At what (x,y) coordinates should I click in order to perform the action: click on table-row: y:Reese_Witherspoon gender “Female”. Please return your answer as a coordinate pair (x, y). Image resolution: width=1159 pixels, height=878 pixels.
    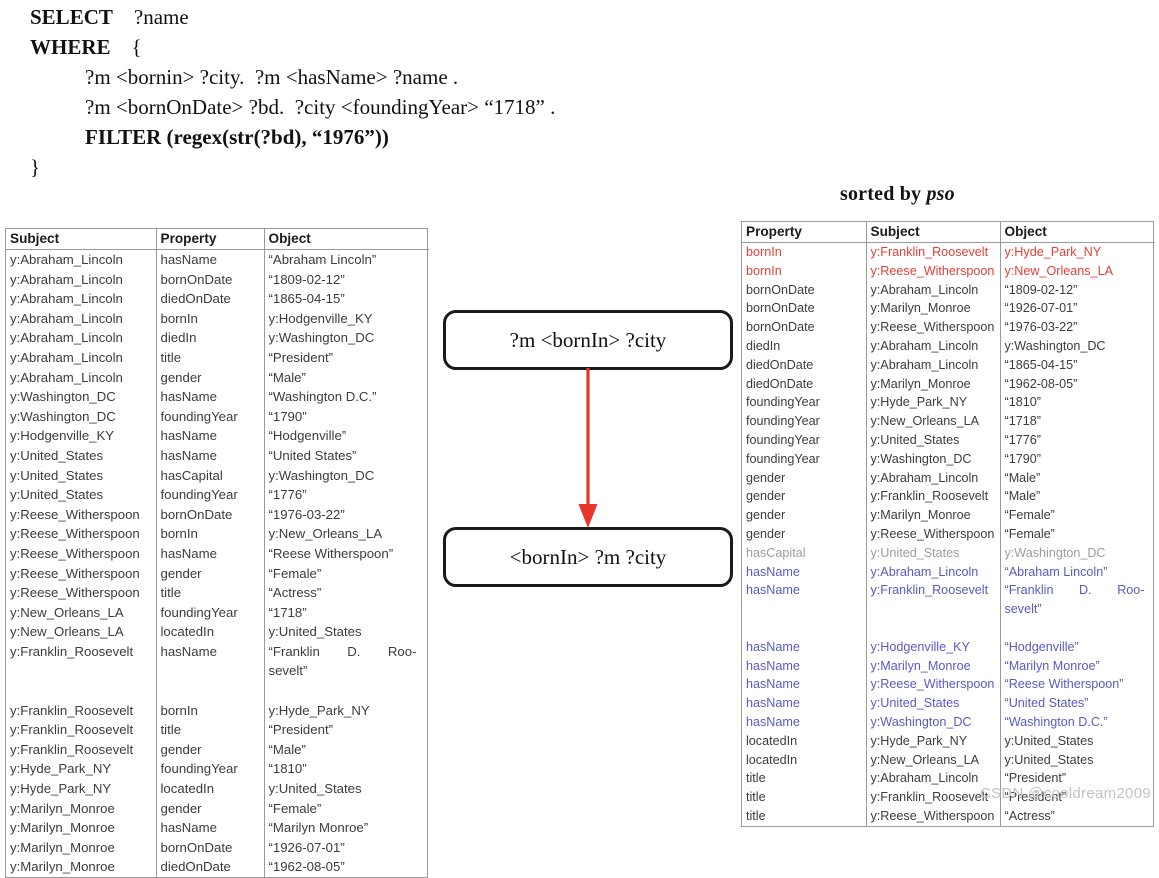
    Looking at the image, I should click on (217, 573).